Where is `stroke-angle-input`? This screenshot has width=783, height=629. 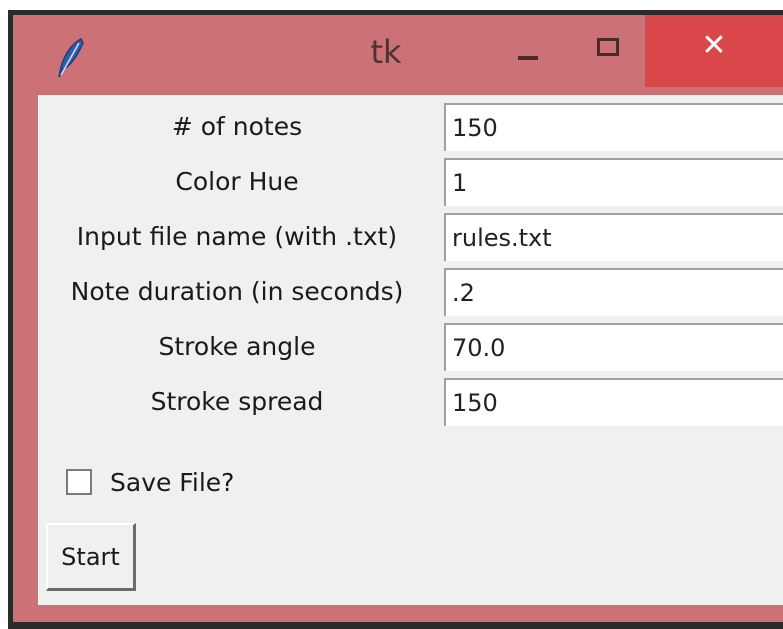
stroke-angle-input is located at coordinates (613, 347).